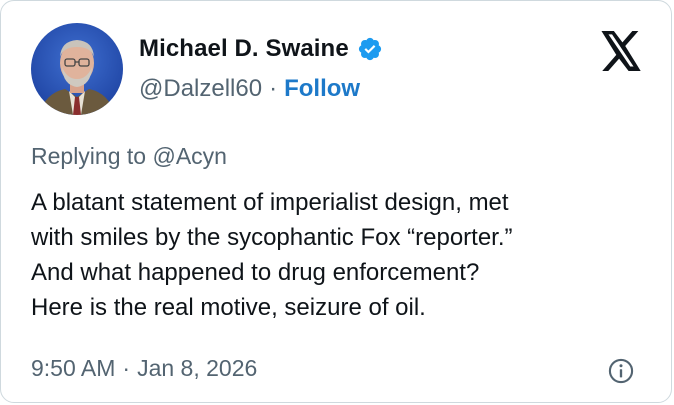  What do you see at coordinates (228, 307) in the screenshot?
I see `tweet-text-line: Here is the real motive, seizure of oil.` at bounding box center [228, 307].